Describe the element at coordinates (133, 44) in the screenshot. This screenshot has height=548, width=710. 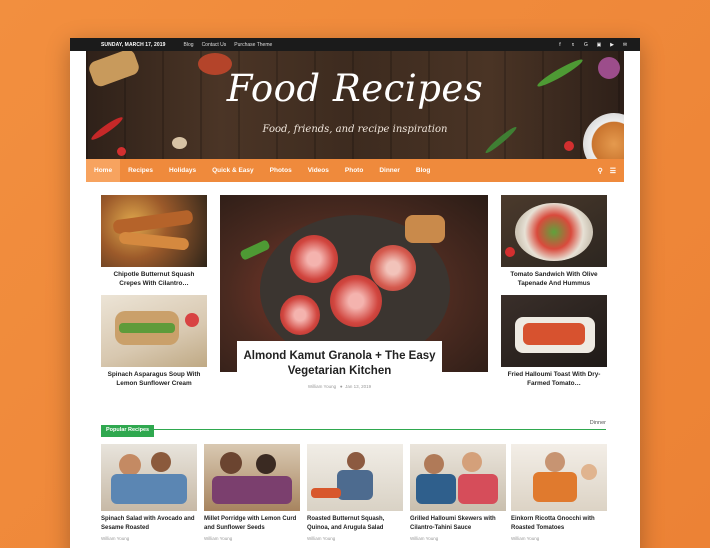
I see `current-date: SUNDAY, MARCH 17, 2019` at that location.